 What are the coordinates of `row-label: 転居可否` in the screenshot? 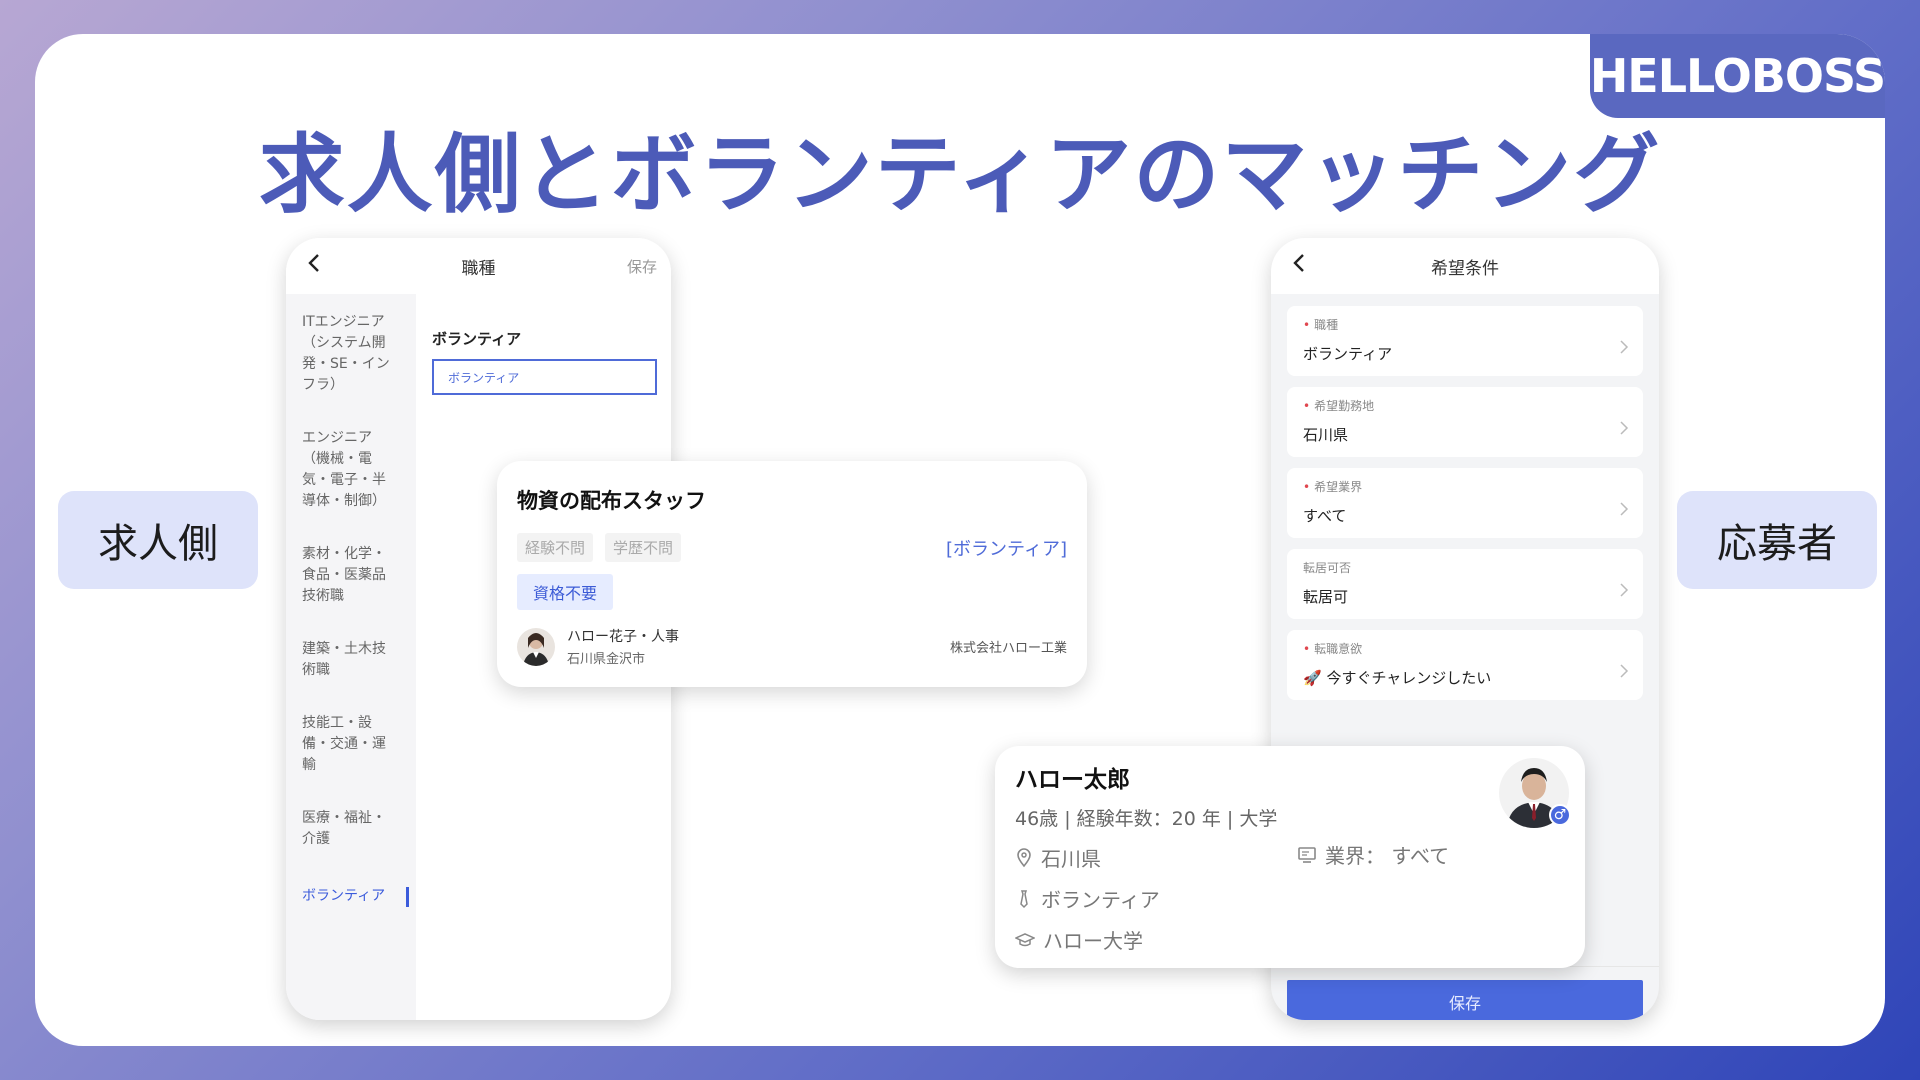 It's located at (1327, 568).